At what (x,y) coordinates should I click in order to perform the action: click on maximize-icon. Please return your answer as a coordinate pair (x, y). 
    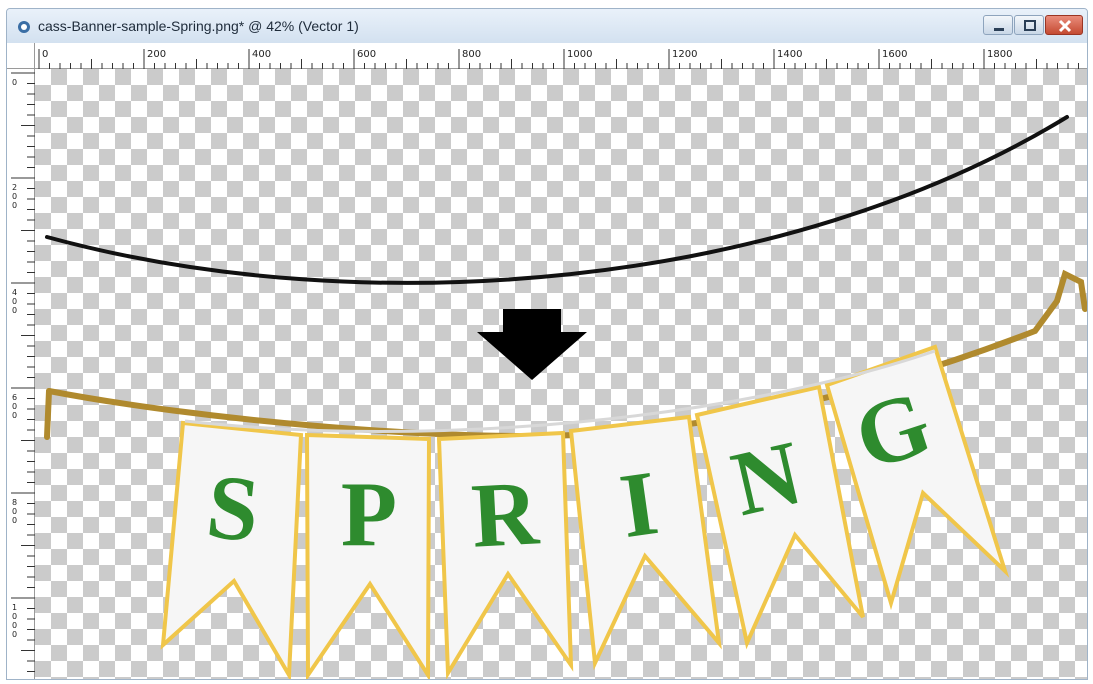
    Looking at the image, I should click on (1030, 25).